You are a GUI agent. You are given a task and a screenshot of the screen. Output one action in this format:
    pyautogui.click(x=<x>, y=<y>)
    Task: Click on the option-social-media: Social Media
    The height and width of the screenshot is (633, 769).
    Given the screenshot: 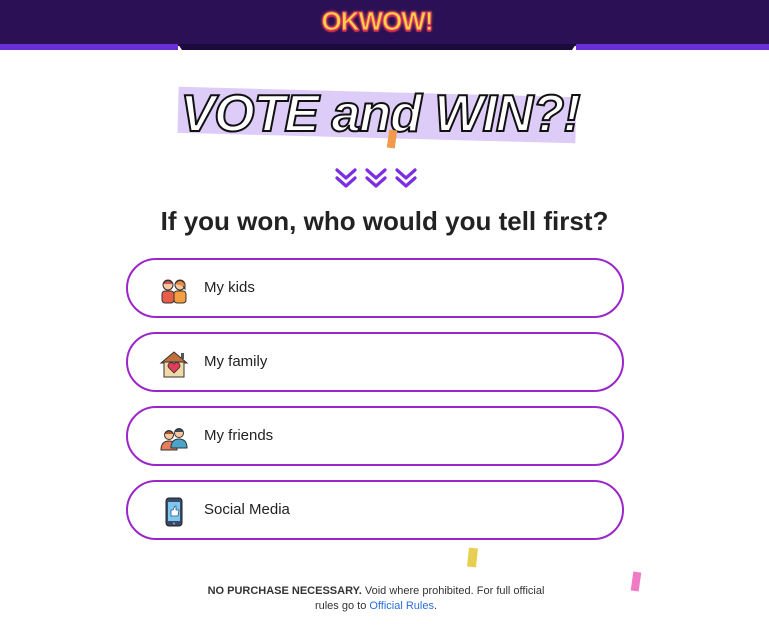 What is the action you would take?
    pyautogui.click(x=375, y=510)
    